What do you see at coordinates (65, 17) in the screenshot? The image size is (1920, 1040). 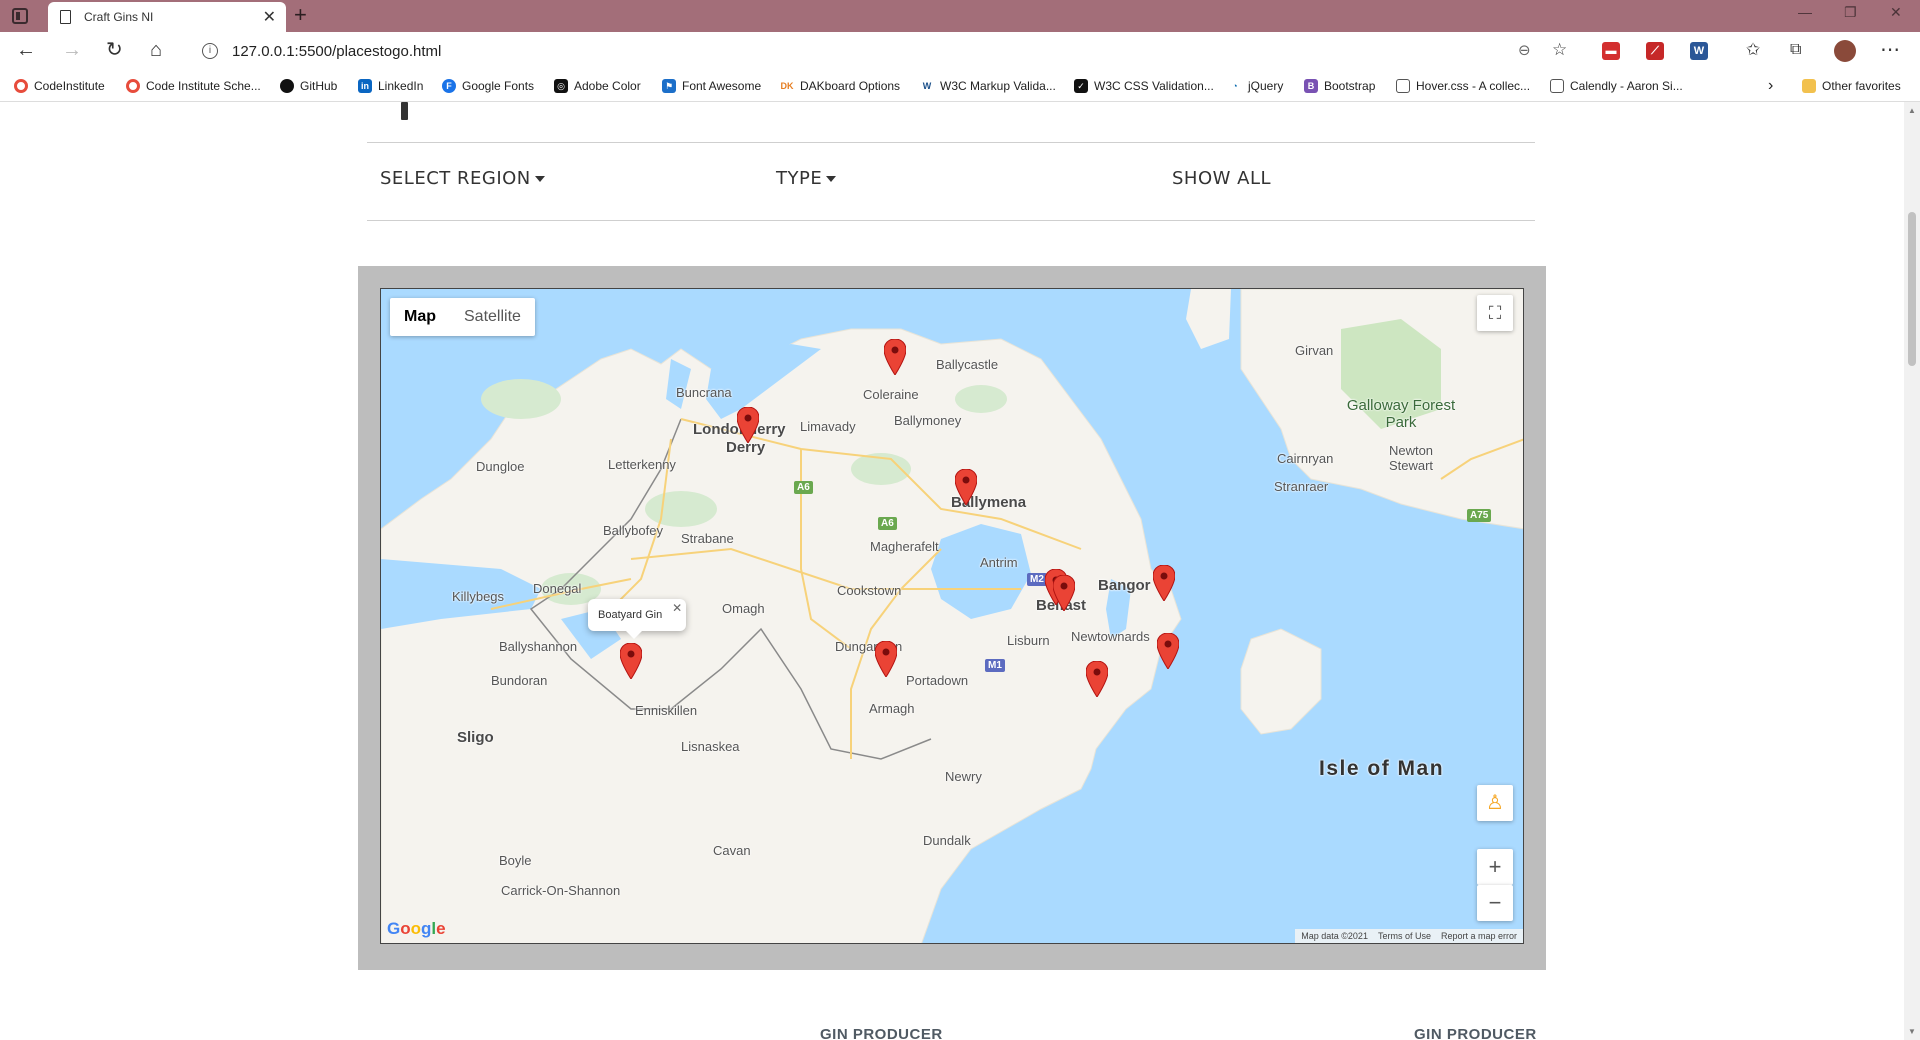 I see `page-icon` at bounding box center [65, 17].